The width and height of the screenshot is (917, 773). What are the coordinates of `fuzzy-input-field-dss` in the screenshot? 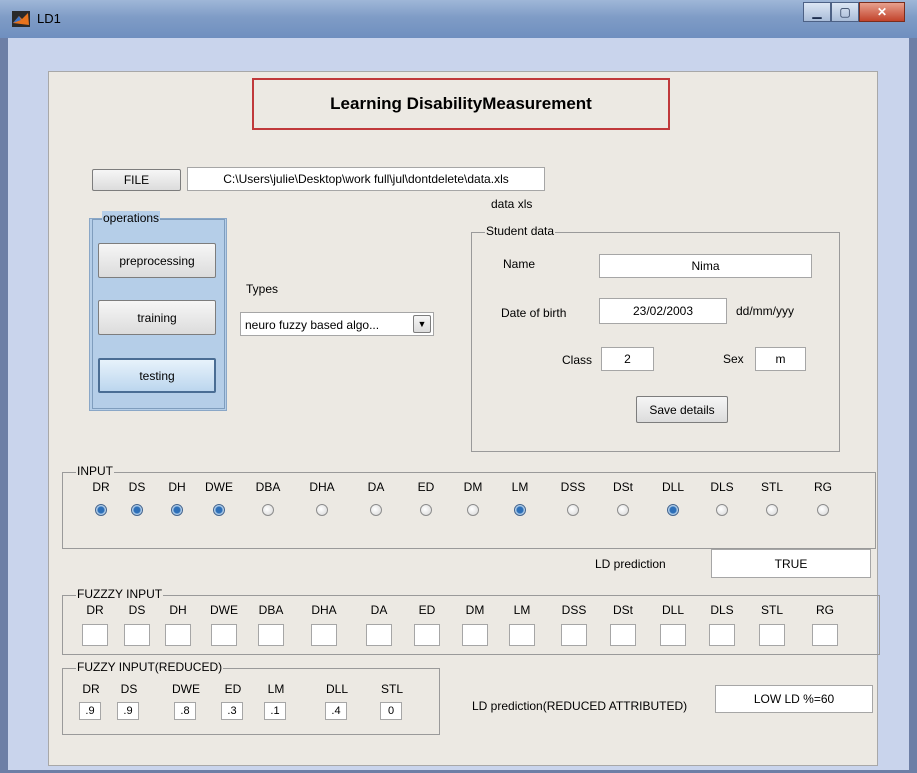 It's located at (574, 635).